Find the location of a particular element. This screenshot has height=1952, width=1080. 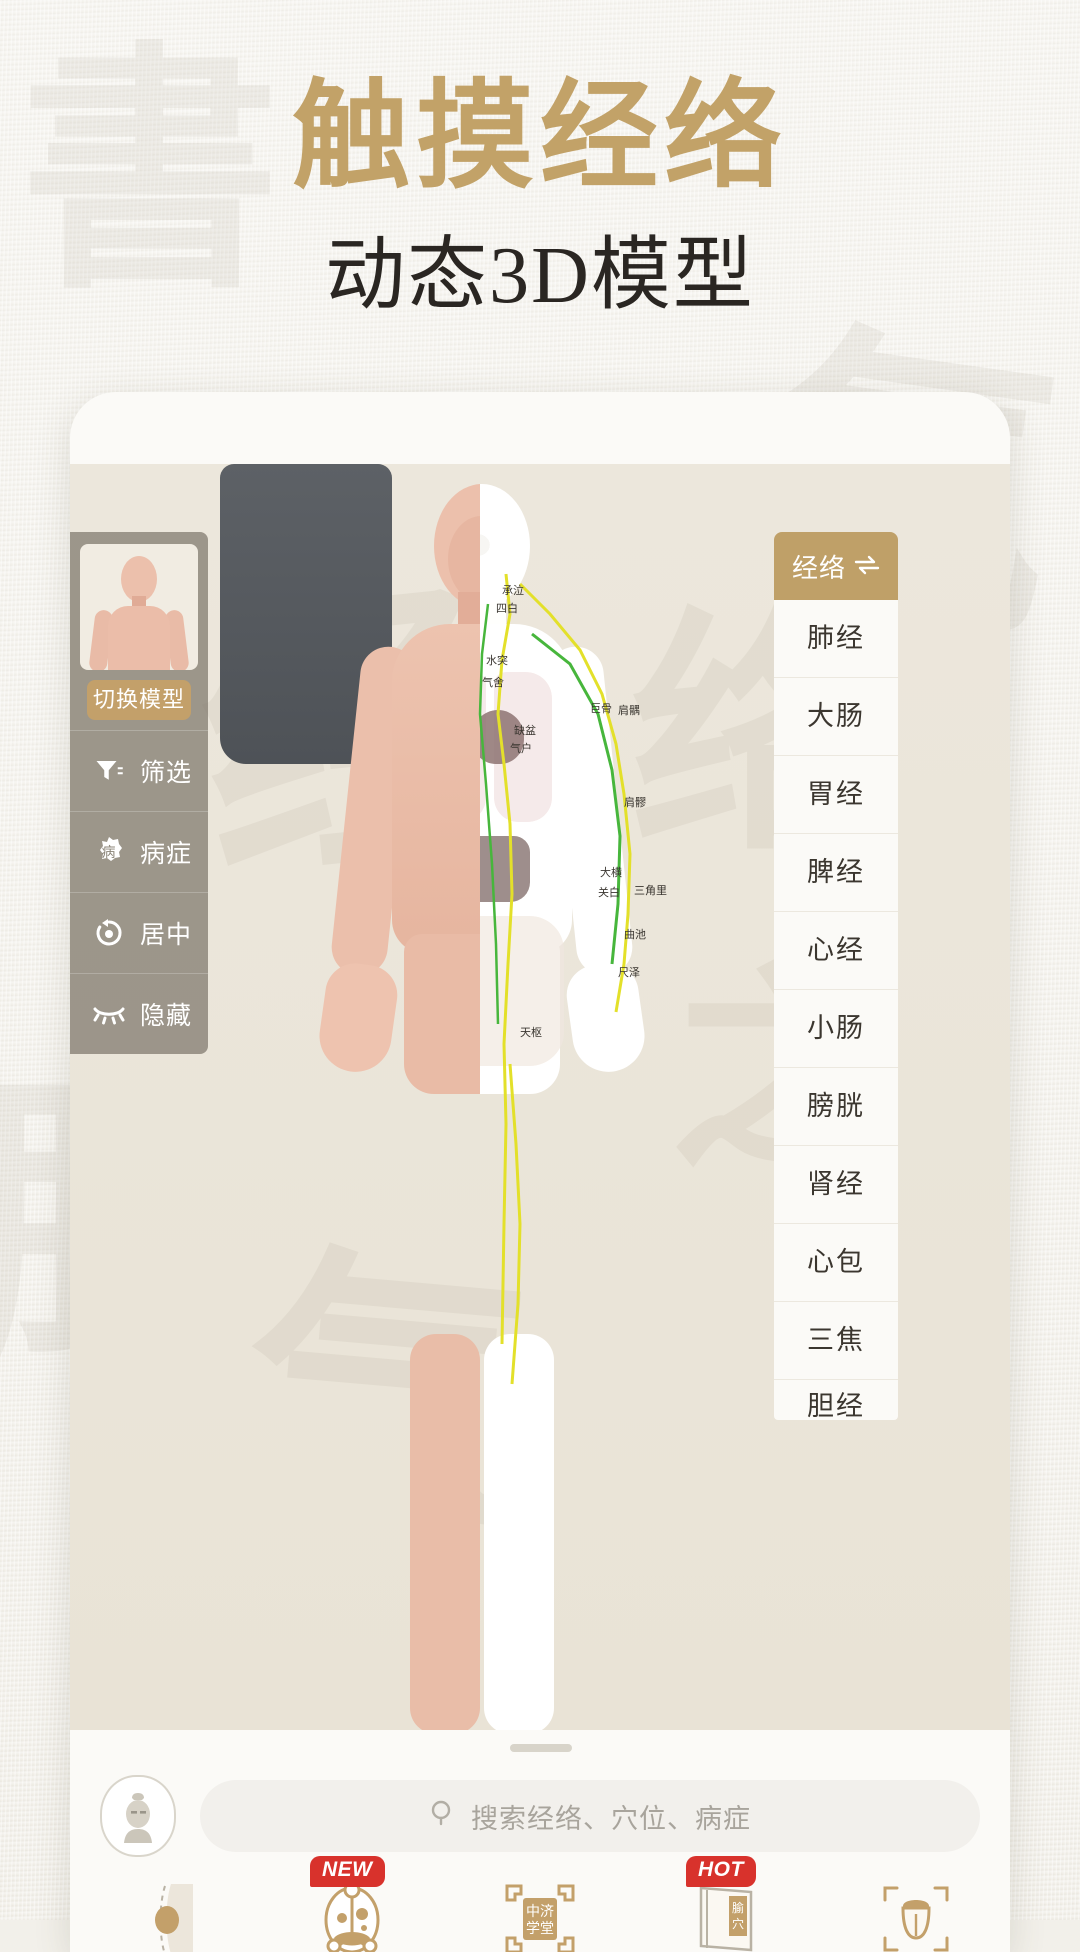

rail-item-filter: 筛选 is located at coordinates (139, 770).